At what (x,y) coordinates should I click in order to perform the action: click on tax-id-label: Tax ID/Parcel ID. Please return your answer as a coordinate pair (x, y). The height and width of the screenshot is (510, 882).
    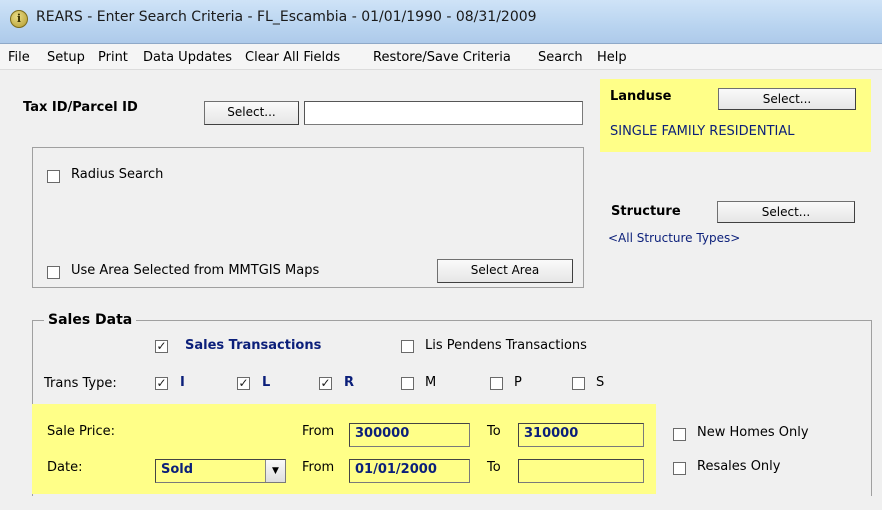
    Looking at the image, I should click on (80, 107).